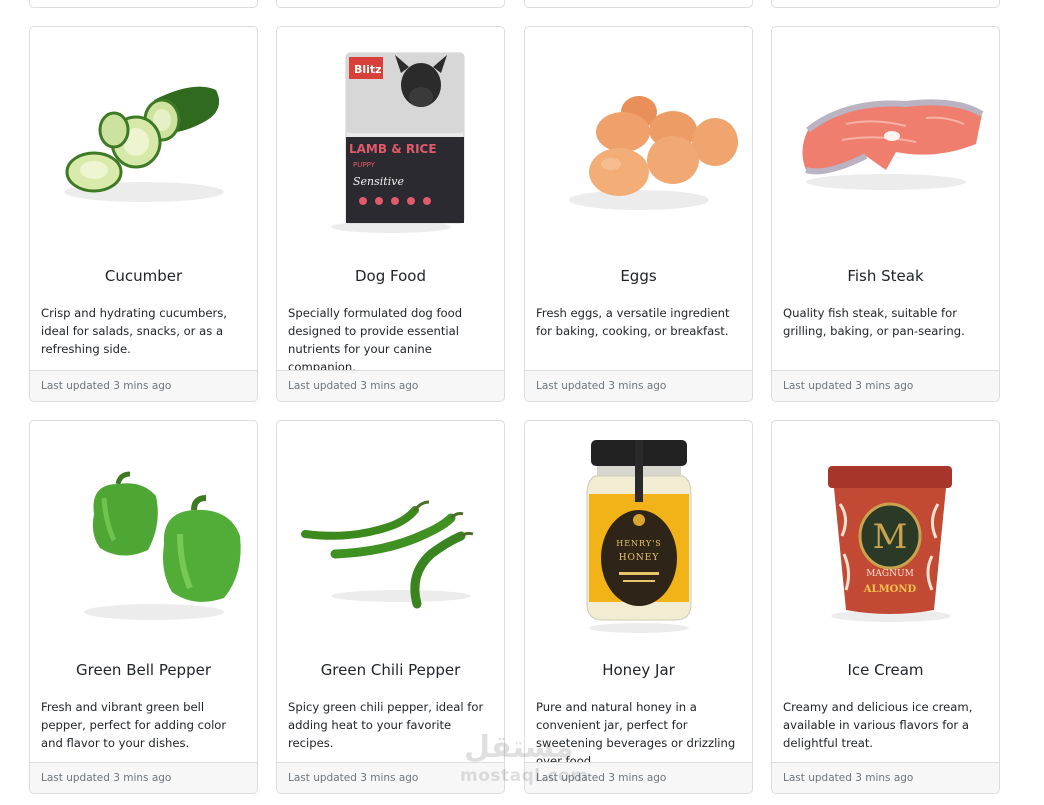  I want to click on dog-food-line3: Sensitive, so click(378, 181).